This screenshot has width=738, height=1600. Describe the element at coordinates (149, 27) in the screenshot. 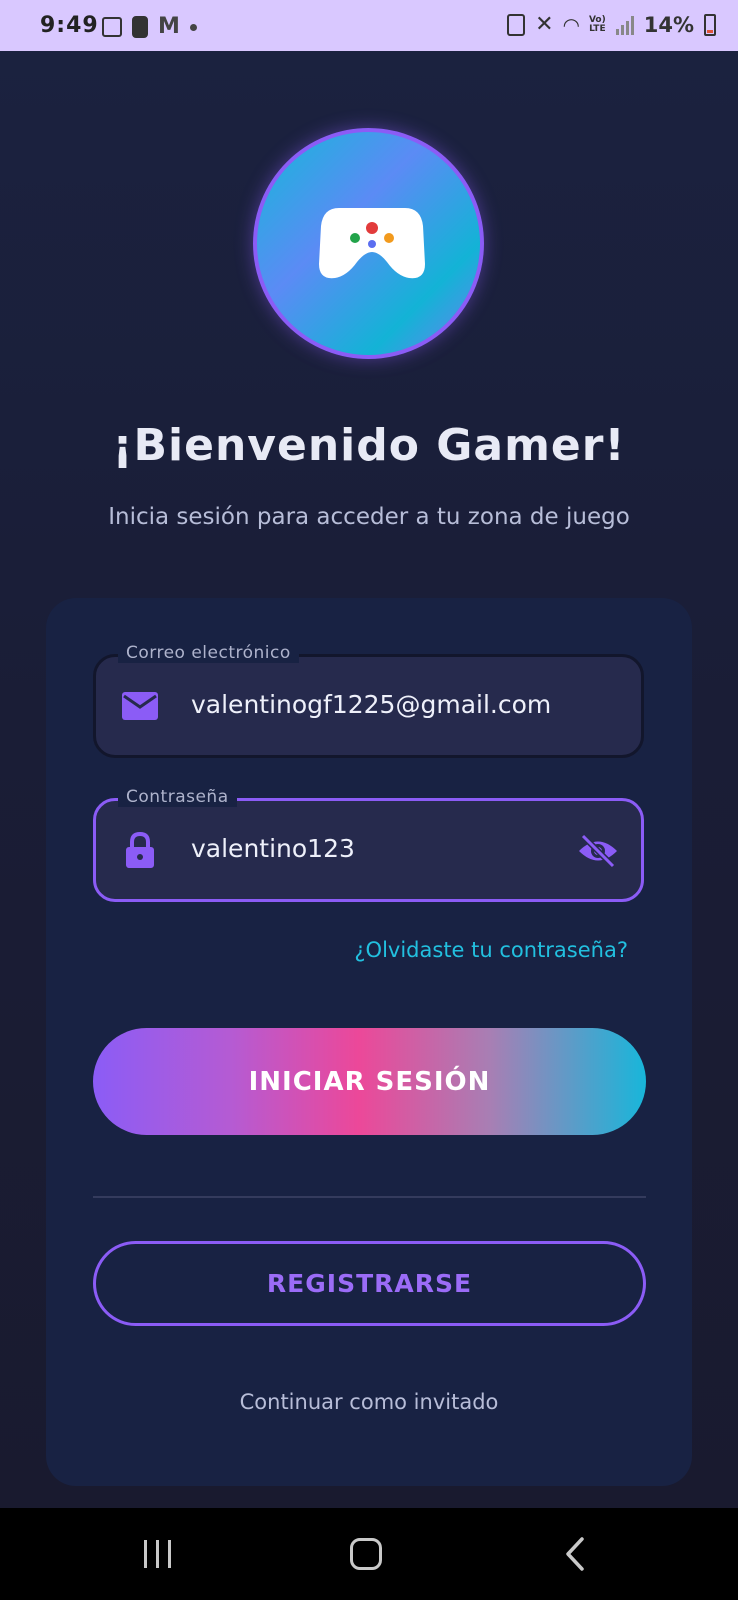

I see `notification-icons: M` at that location.